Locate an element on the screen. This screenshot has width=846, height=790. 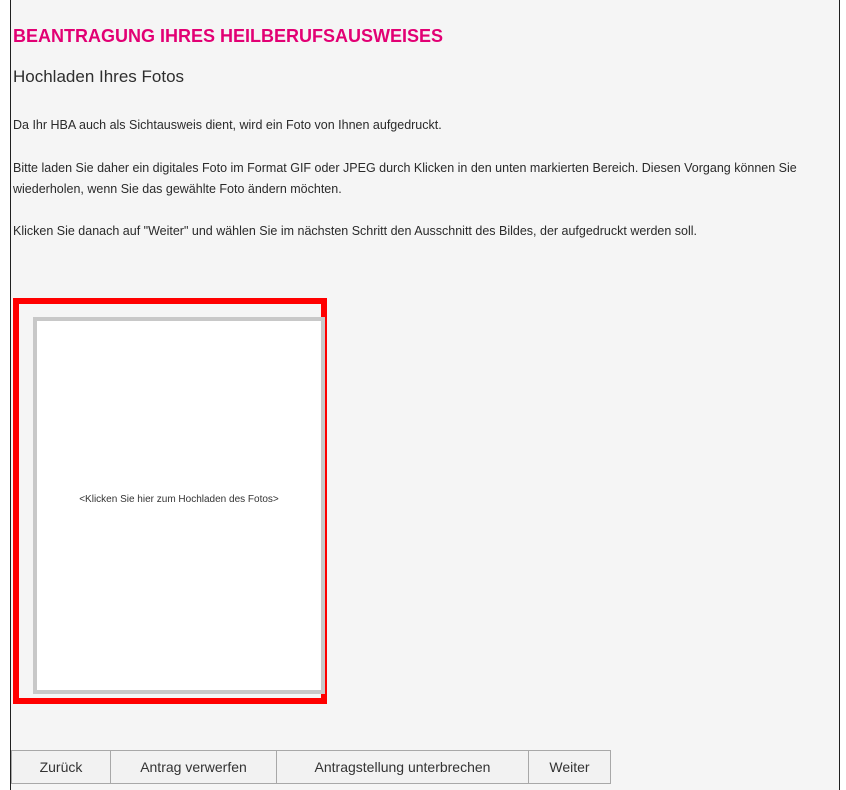
discard-application-button: Antrag verwerfen is located at coordinates (194, 767).